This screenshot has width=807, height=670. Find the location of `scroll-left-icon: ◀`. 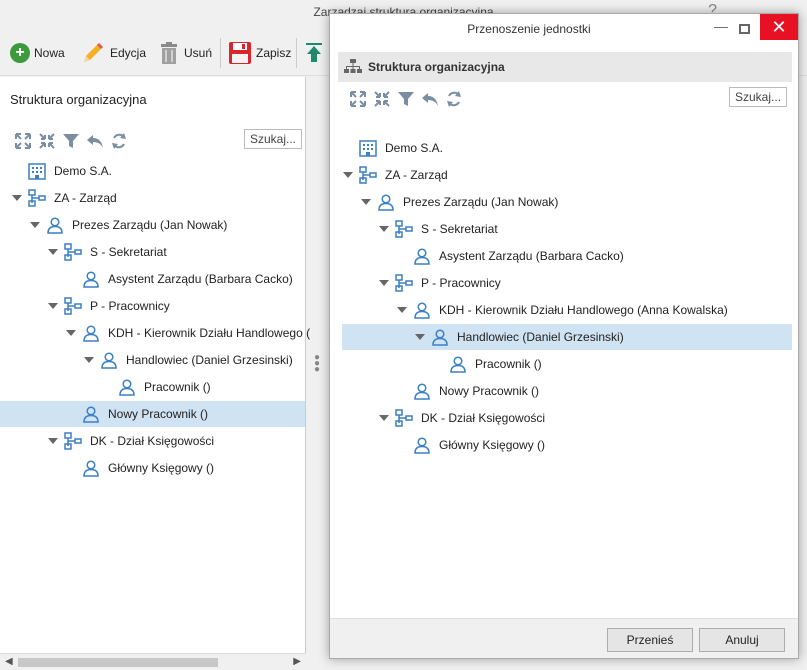

scroll-left-icon: ◀ is located at coordinates (9, 661).